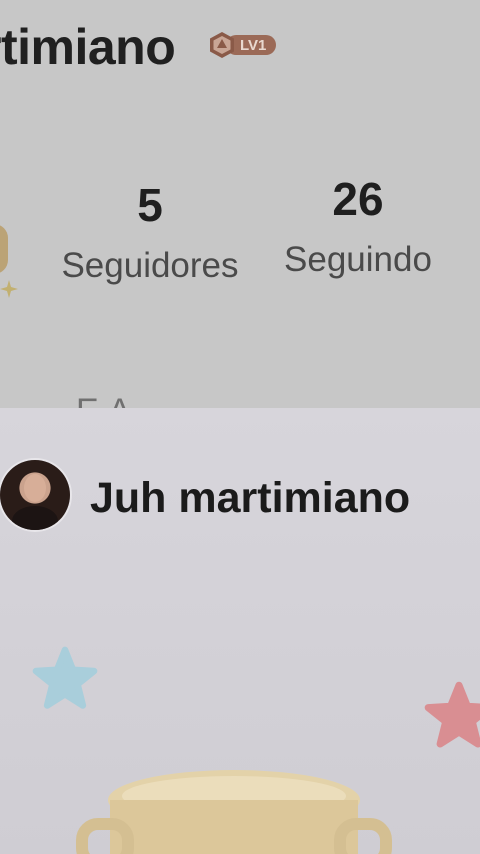 The height and width of the screenshot is (854, 480). What do you see at coordinates (9, 289) in the screenshot?
I see `sparkle-icon` at bounding box center [9, 289].